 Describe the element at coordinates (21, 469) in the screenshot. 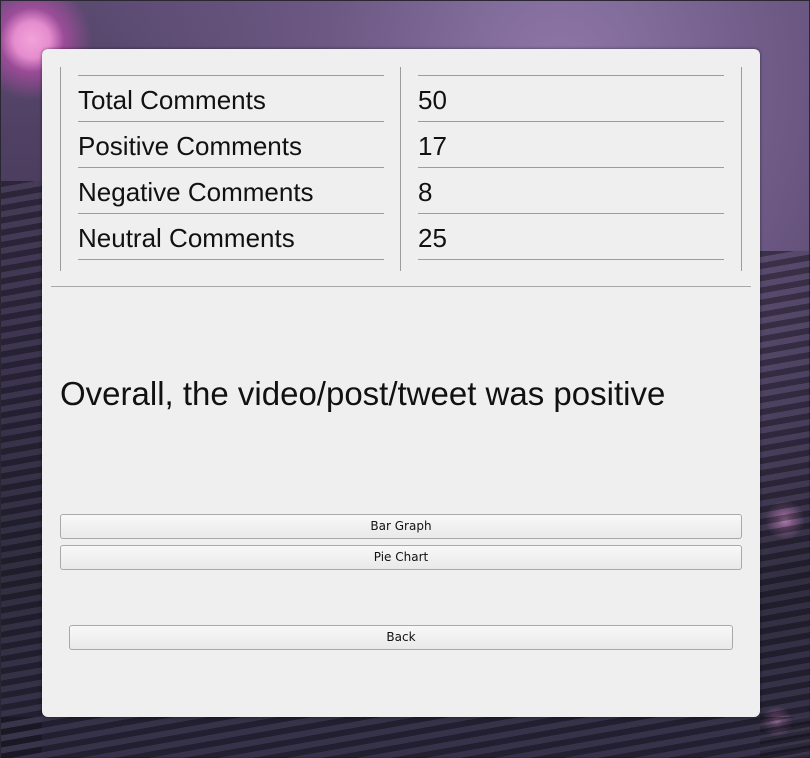

I see `background-rooftop-left` at that location.